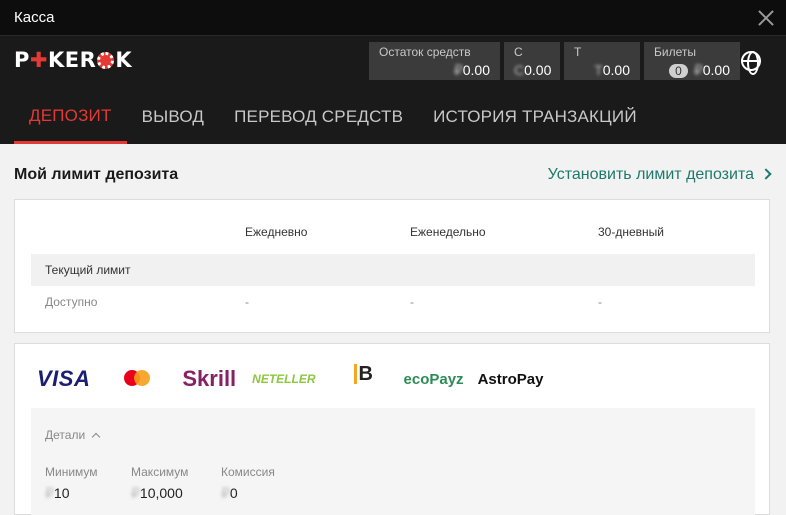 This screenshot has width=786, height=515. Describe the element at coordinates (535, 117) in the screenshot. I see `tab-transaction-history: ИСТОРИЯ ТРАНЗАКЦИЙ` at that location.